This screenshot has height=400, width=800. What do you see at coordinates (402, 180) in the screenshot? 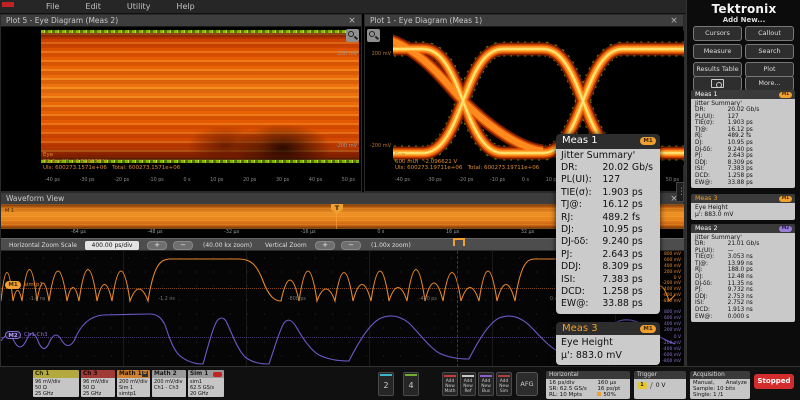
I see `x-tick-label: -40 ps` at bounding box center [402, 180].